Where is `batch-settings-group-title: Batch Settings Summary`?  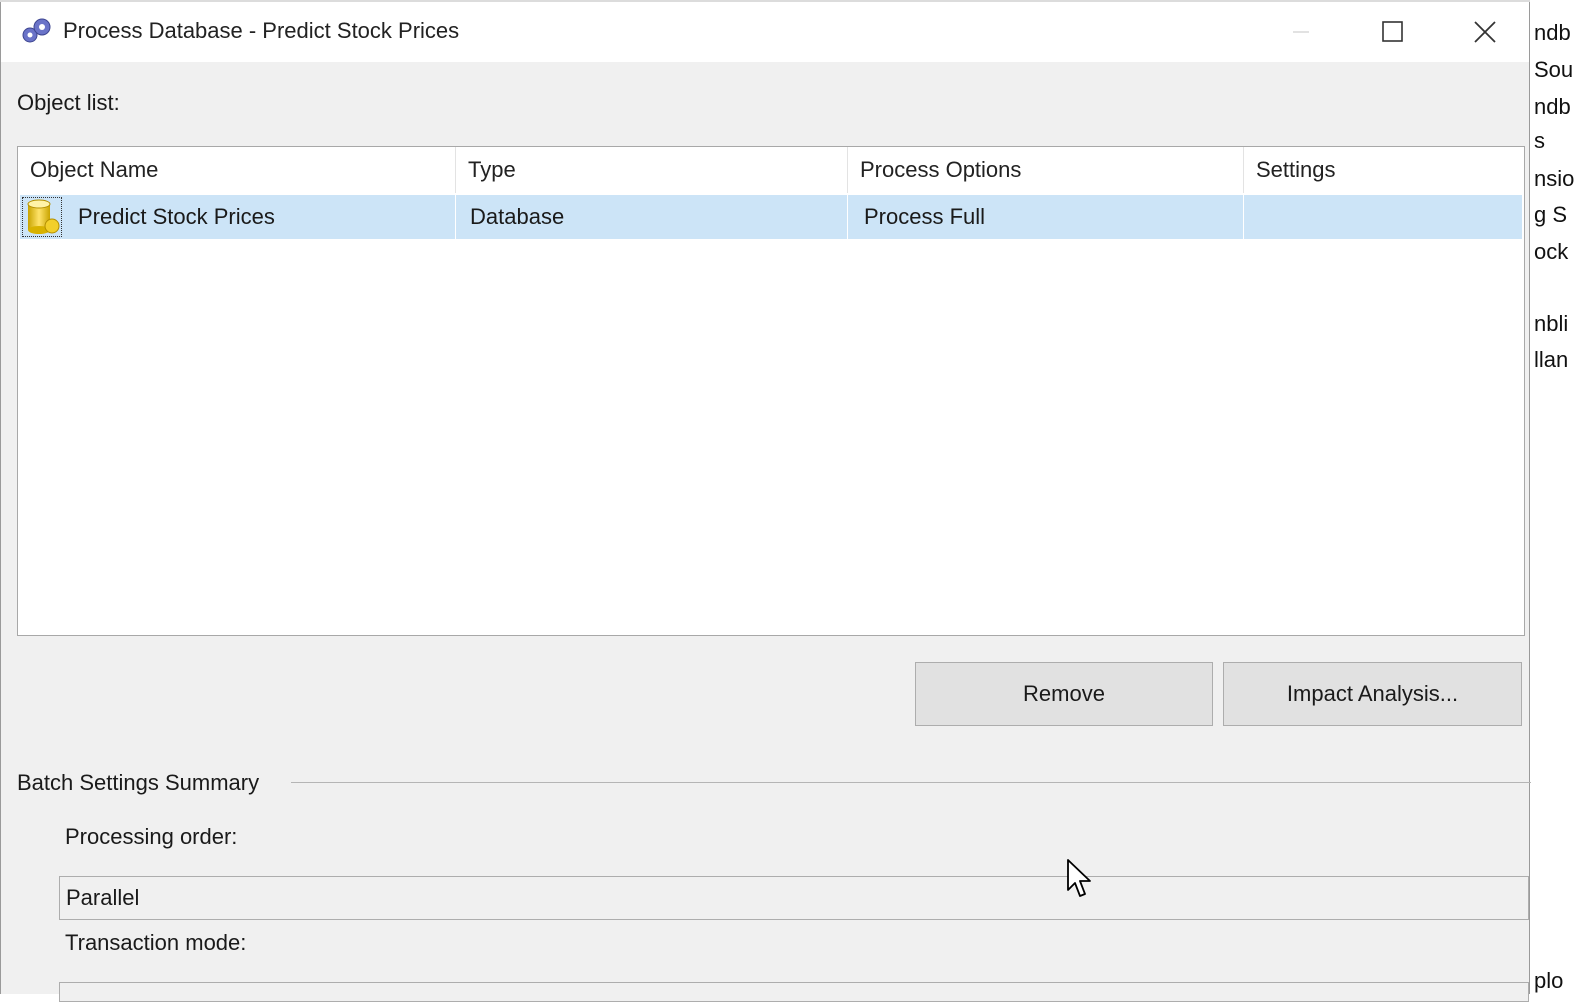 batch-settings-group-title: Batch Settings Summary is located at coordinates (138, 782).